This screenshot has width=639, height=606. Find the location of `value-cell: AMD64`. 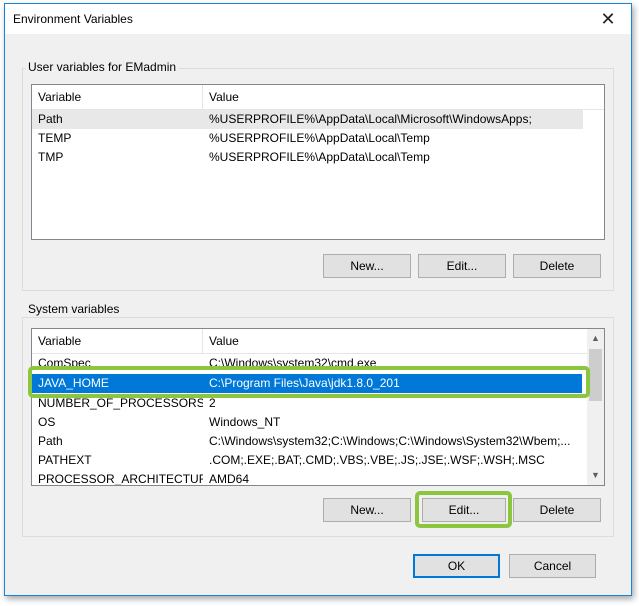

value-cell: AMD64 is located at coordinates (229, 479).